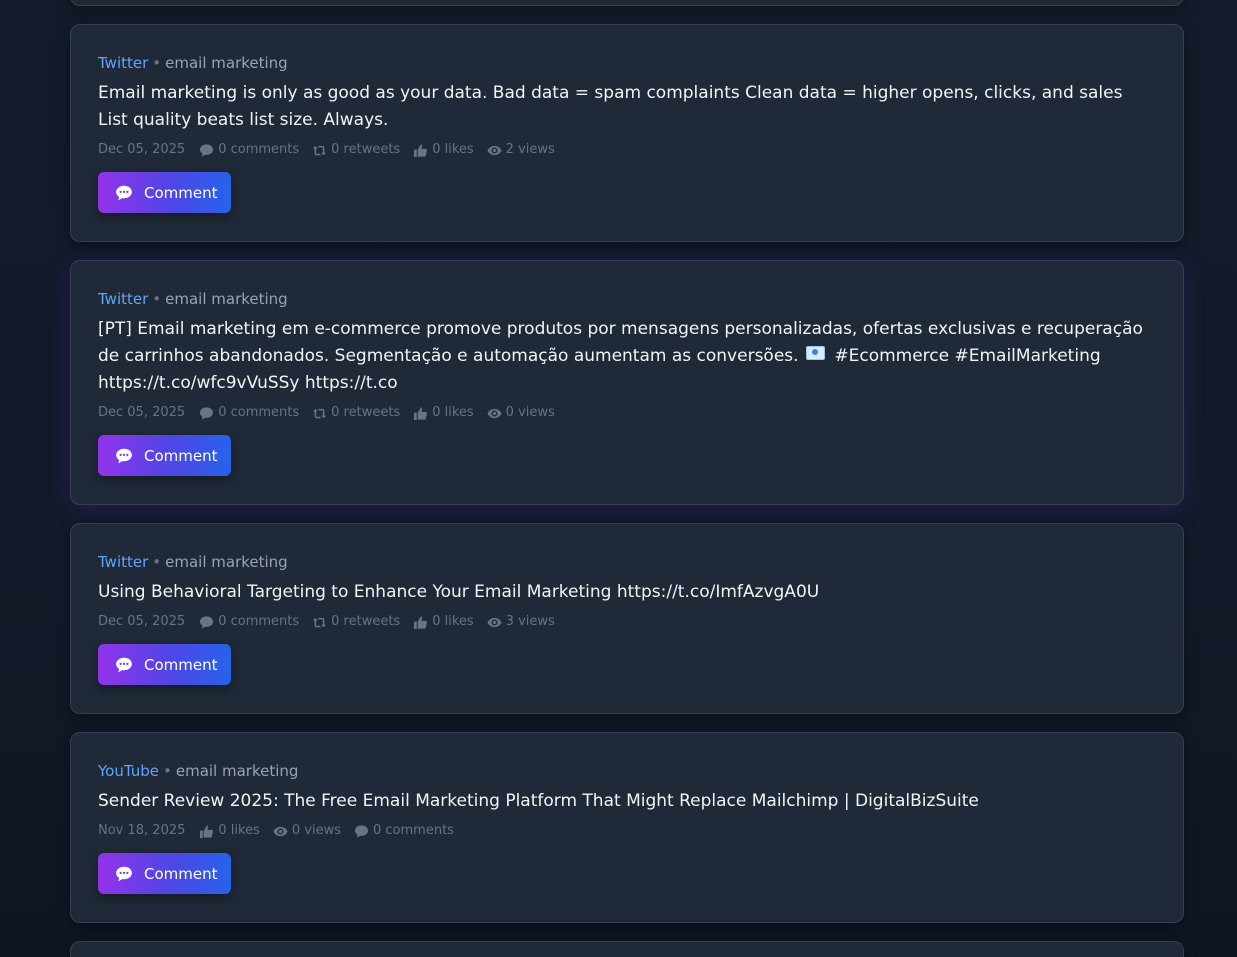  I want to click on platform-link: YouTube, so click(128, 771).